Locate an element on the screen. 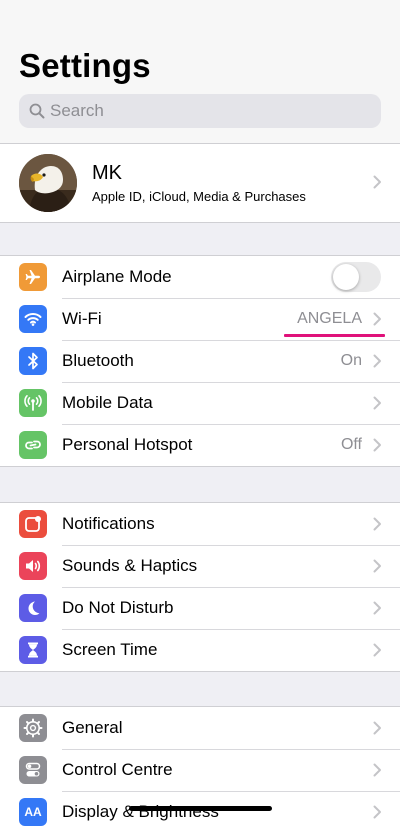 The height and width of the screenshot is (833, 400). settings-row-personal-hotspot: Personal Hotspot Off is located at coordinates (200, 445).